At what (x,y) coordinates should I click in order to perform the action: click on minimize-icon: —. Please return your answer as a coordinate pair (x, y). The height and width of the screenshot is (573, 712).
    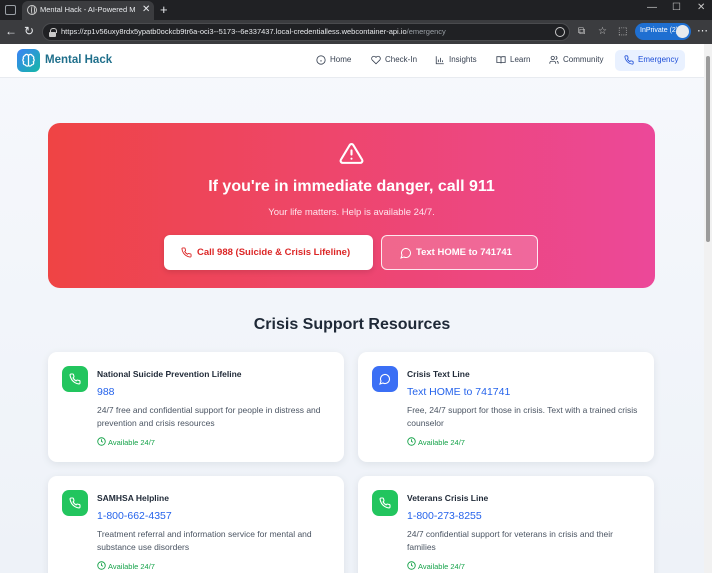
    Looking at the image, I should click on (652, 7).